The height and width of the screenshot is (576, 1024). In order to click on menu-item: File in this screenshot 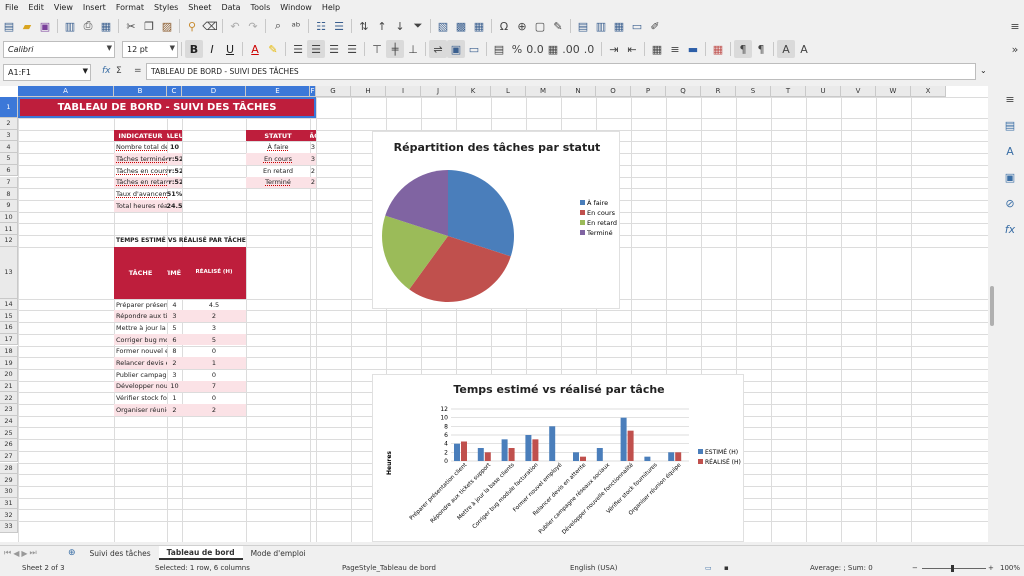, I will do `click(11, 7)`.